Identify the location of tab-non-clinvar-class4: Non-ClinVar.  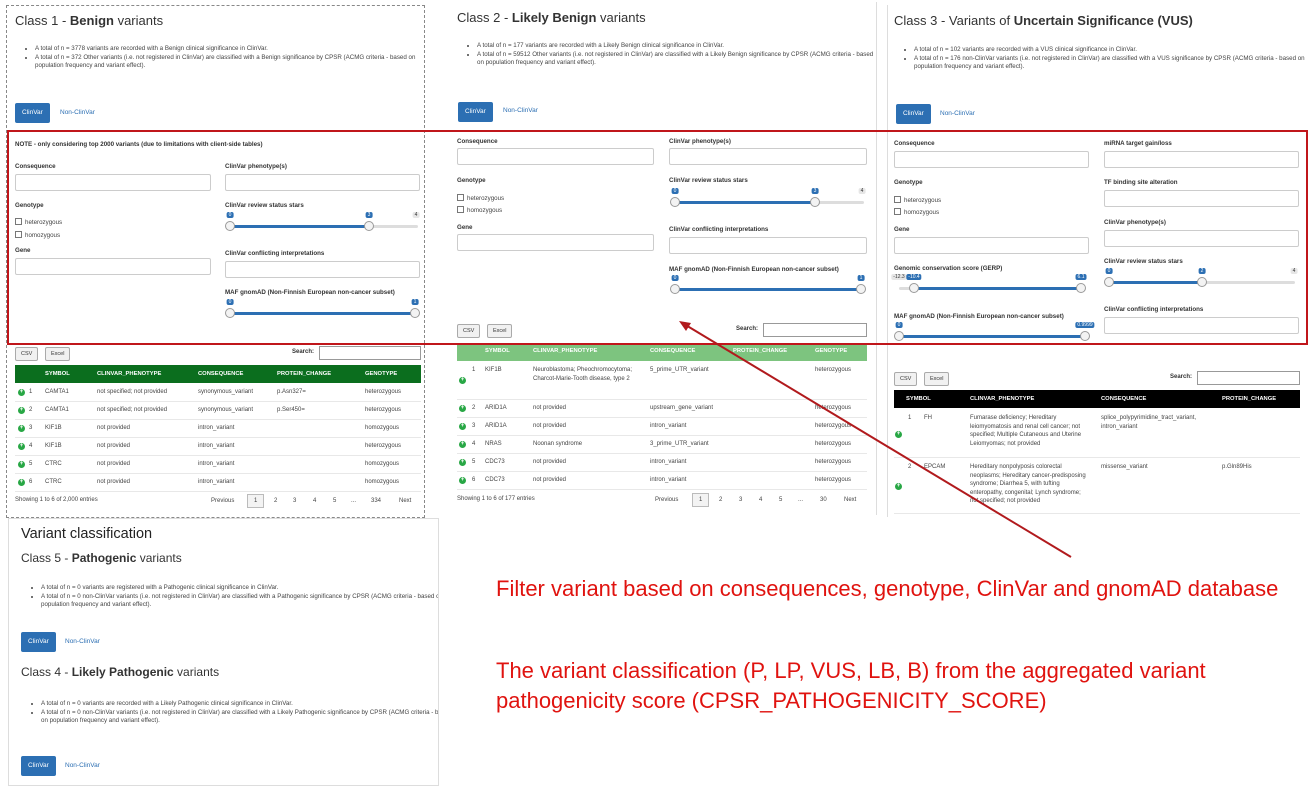
(82, 766).